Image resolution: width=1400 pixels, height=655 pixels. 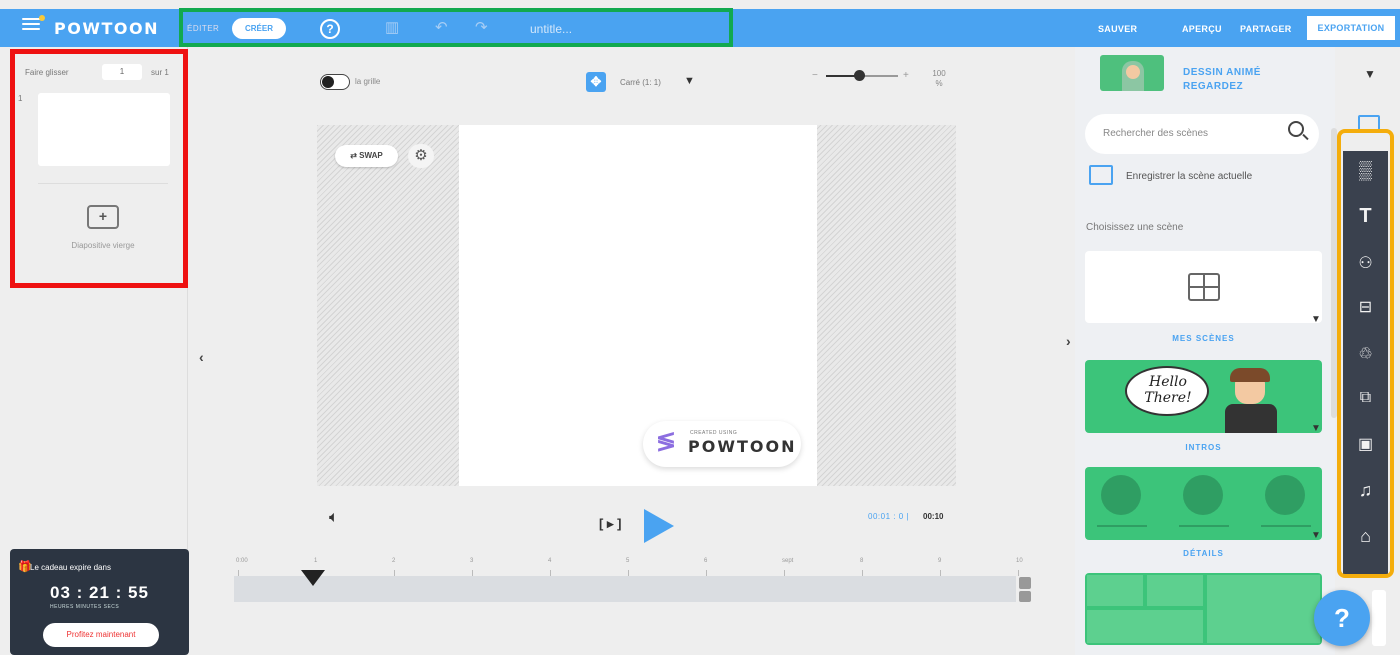 What do you see at coordinates (625, 589) in the screenshot?
I see `timeline-track` at bounding box center [625, 589].